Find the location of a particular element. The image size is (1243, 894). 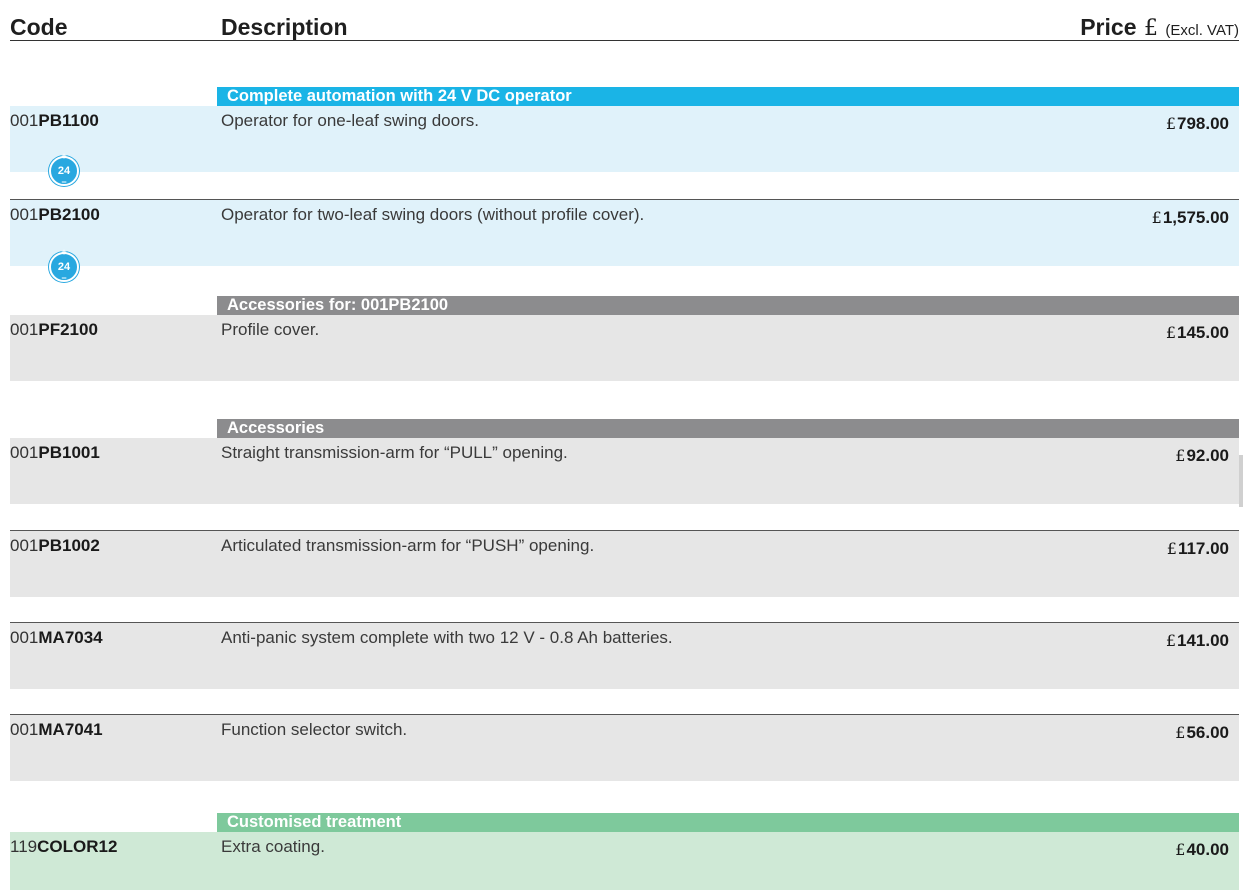

table-row: 119COLOR12 Extra coating. £40.00 is located at coordinates (624, 861).